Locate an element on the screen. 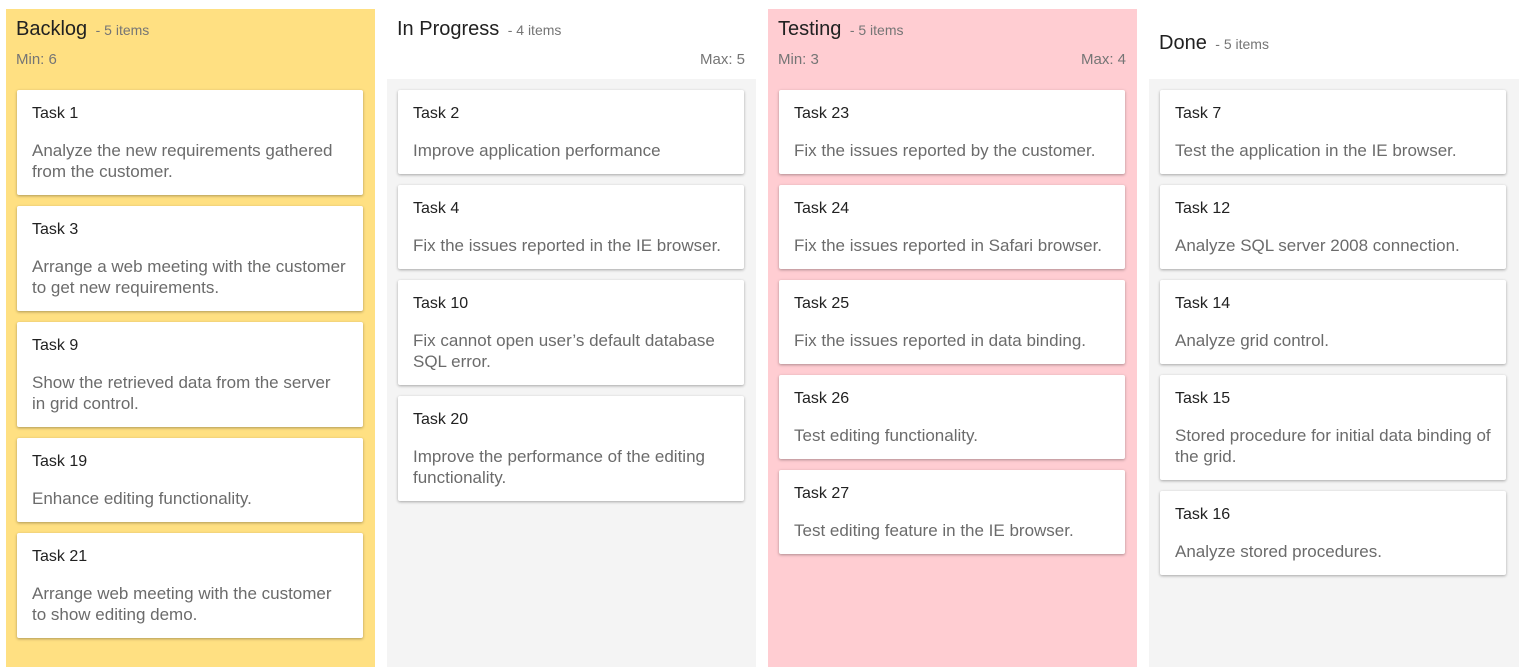 This screenshot has height=667, width=1525. column-title: Done is located at coordinates (1183, 43).